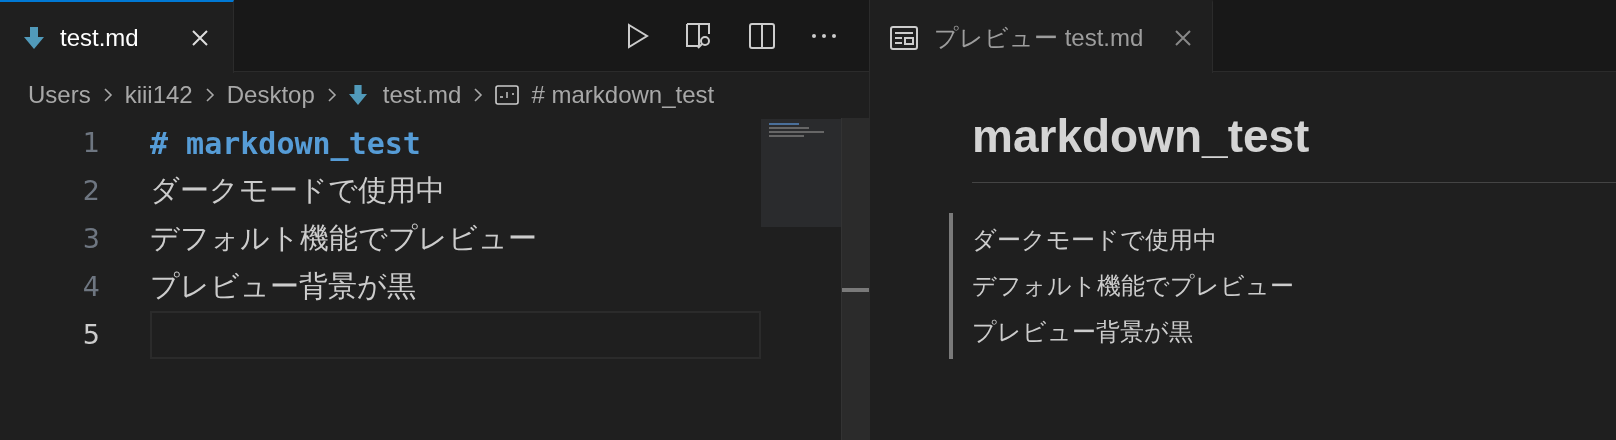 The width and height of the screenshot is (1616, 440). I want to click on breadcrumb-item: Desktop, so click(270, 95).